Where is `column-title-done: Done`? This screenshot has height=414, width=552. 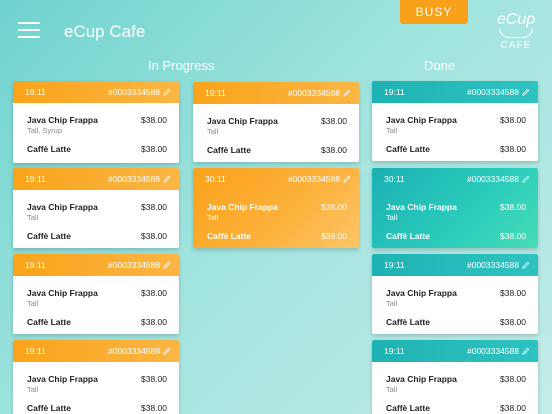 column-title-done: Done is located at coordinates (440, 65).